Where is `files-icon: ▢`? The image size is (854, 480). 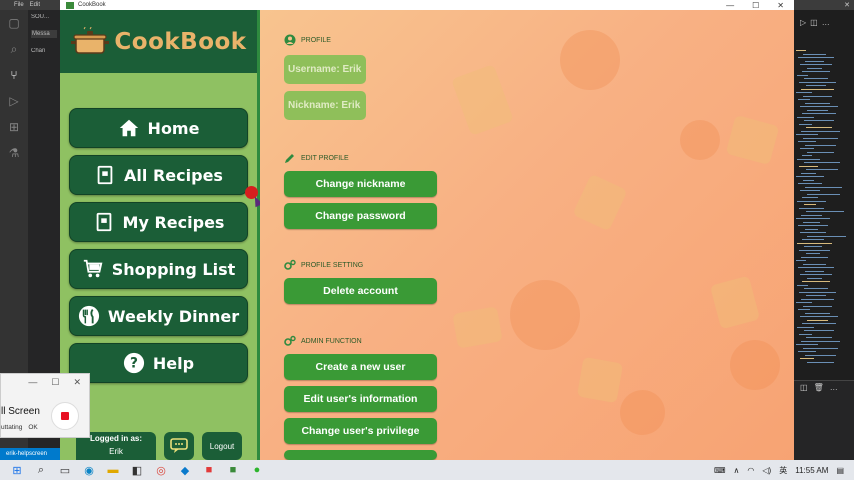
files-icon: ▢ is located at coordinates (14, 23).